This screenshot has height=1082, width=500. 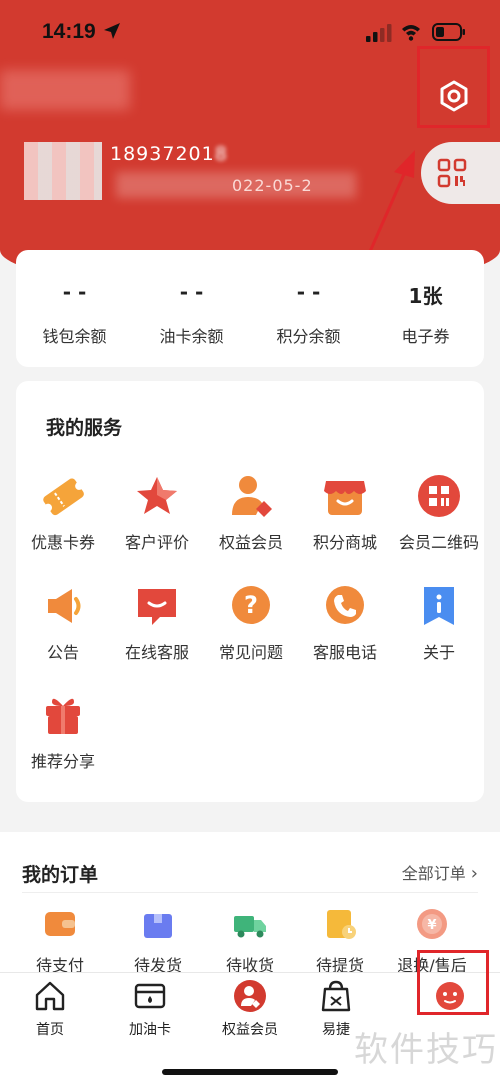 What do you see at coordinates (272, 185) in the screenshot?
I see `profile-date: 022-05-2` at bounding box center [272, 185].